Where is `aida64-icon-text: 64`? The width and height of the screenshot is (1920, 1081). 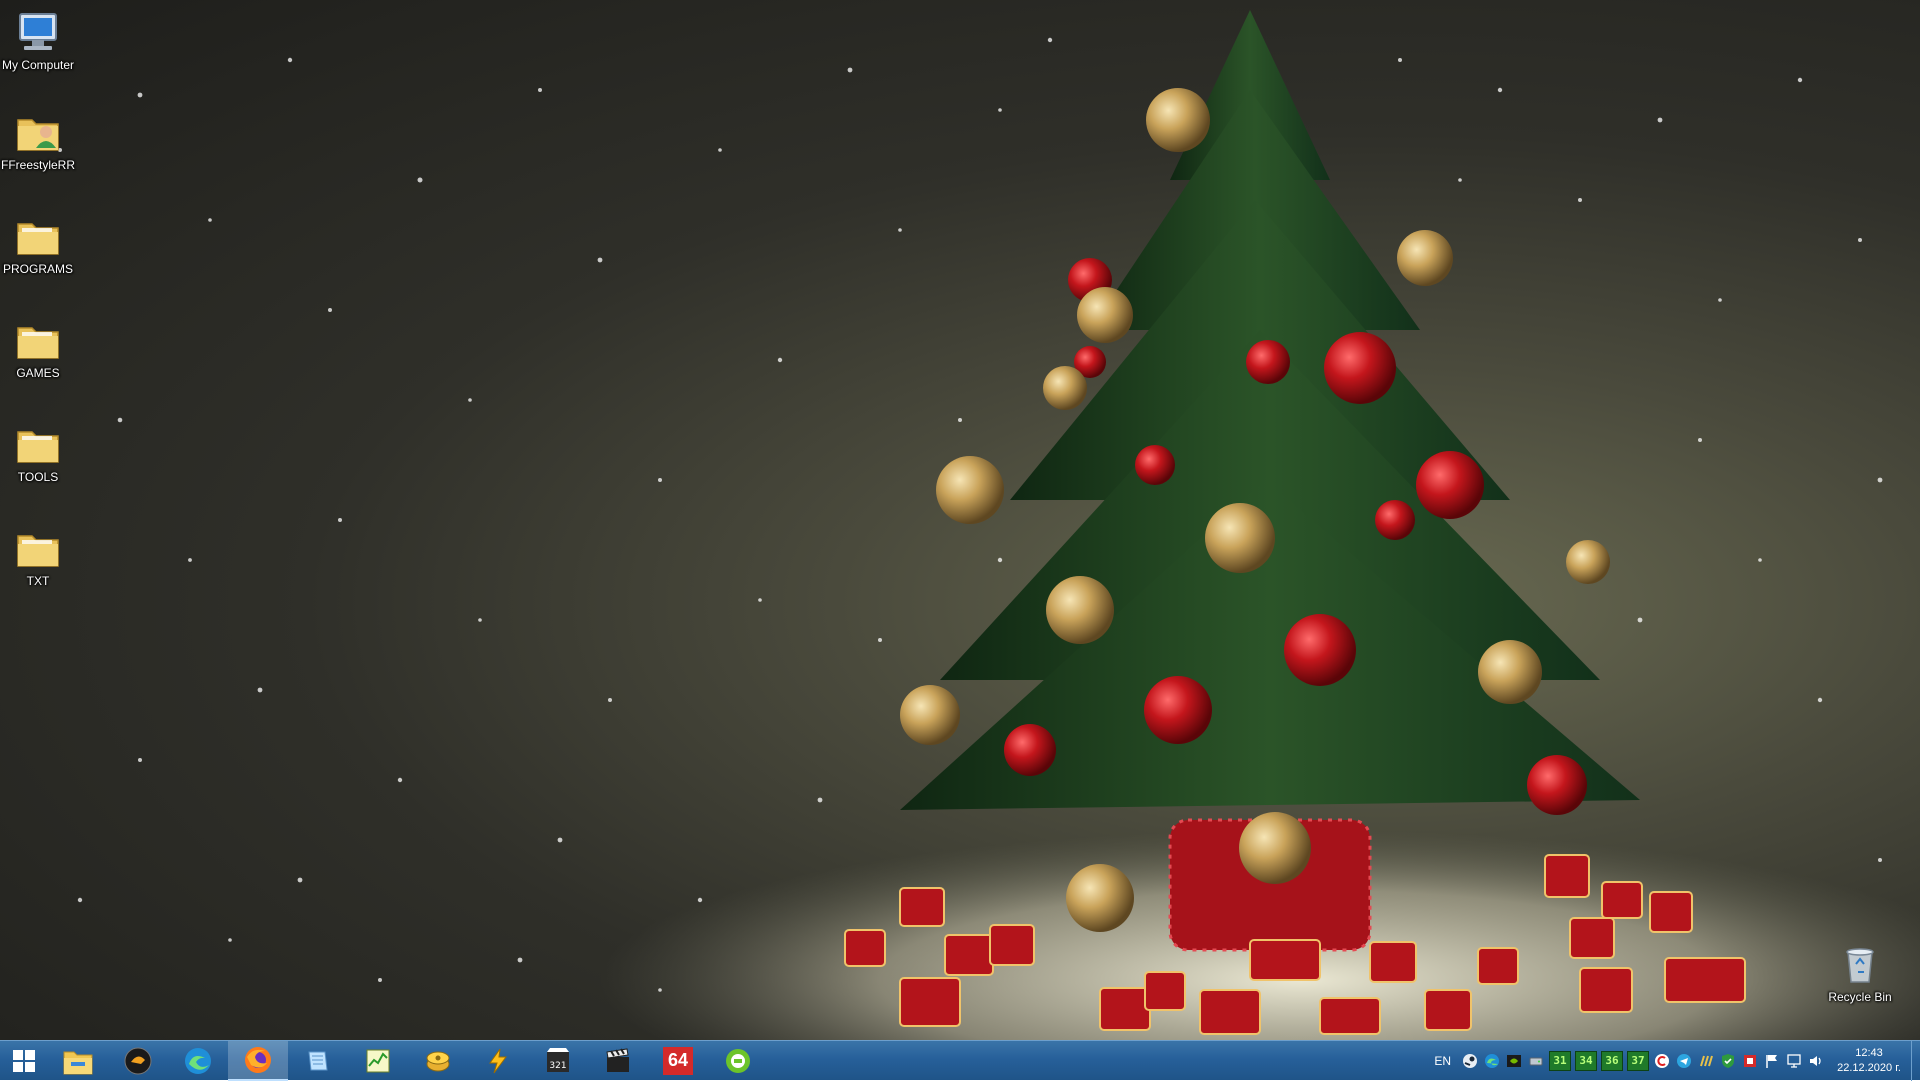
aida64-icon-text: 64 is located at coordinates (678, 1060).